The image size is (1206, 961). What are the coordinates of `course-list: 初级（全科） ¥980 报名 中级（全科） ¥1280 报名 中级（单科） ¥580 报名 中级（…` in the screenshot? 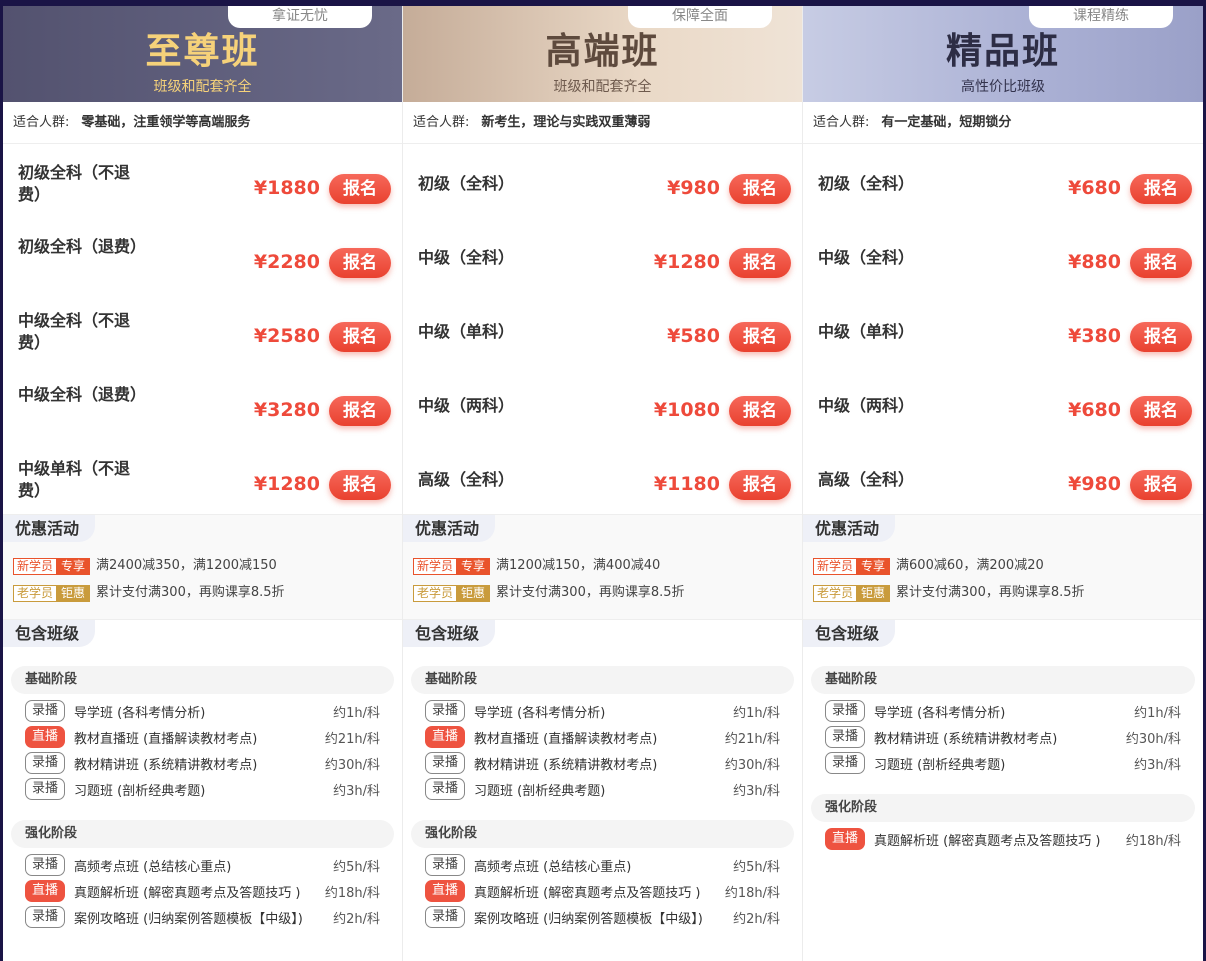 It's located at (602, 329).